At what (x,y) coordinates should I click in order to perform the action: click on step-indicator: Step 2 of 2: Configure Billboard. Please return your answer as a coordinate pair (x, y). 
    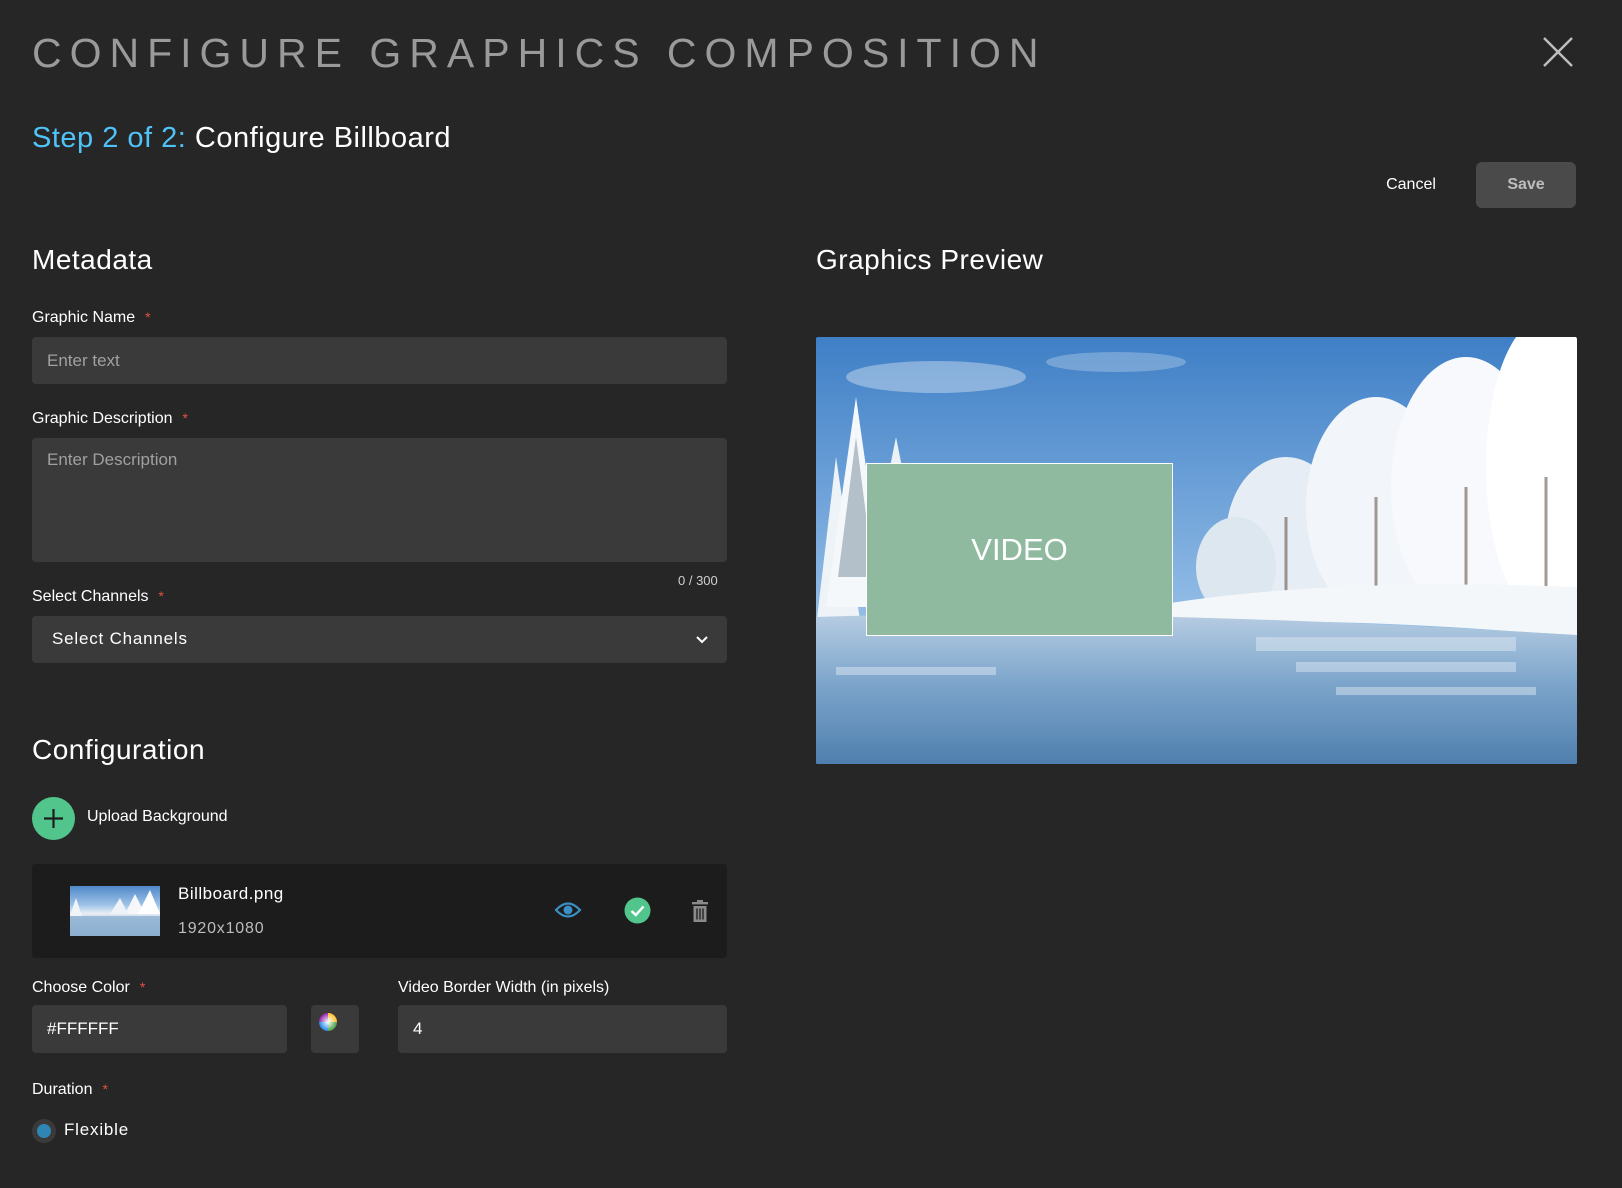
    Looking at the image, I should click on (241, 138).